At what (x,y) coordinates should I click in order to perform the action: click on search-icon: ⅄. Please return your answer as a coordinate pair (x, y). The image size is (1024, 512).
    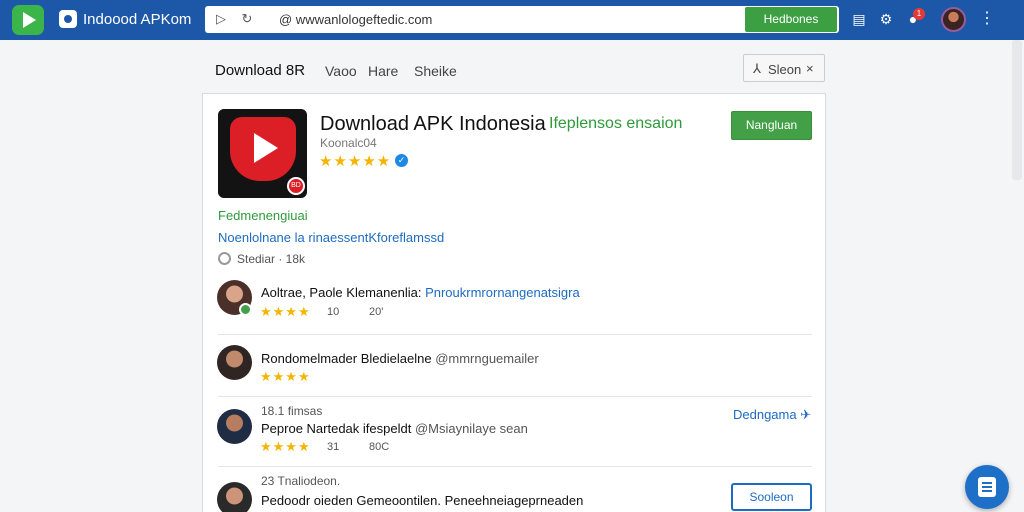
    Looking at the image, I should click on (757, 68).